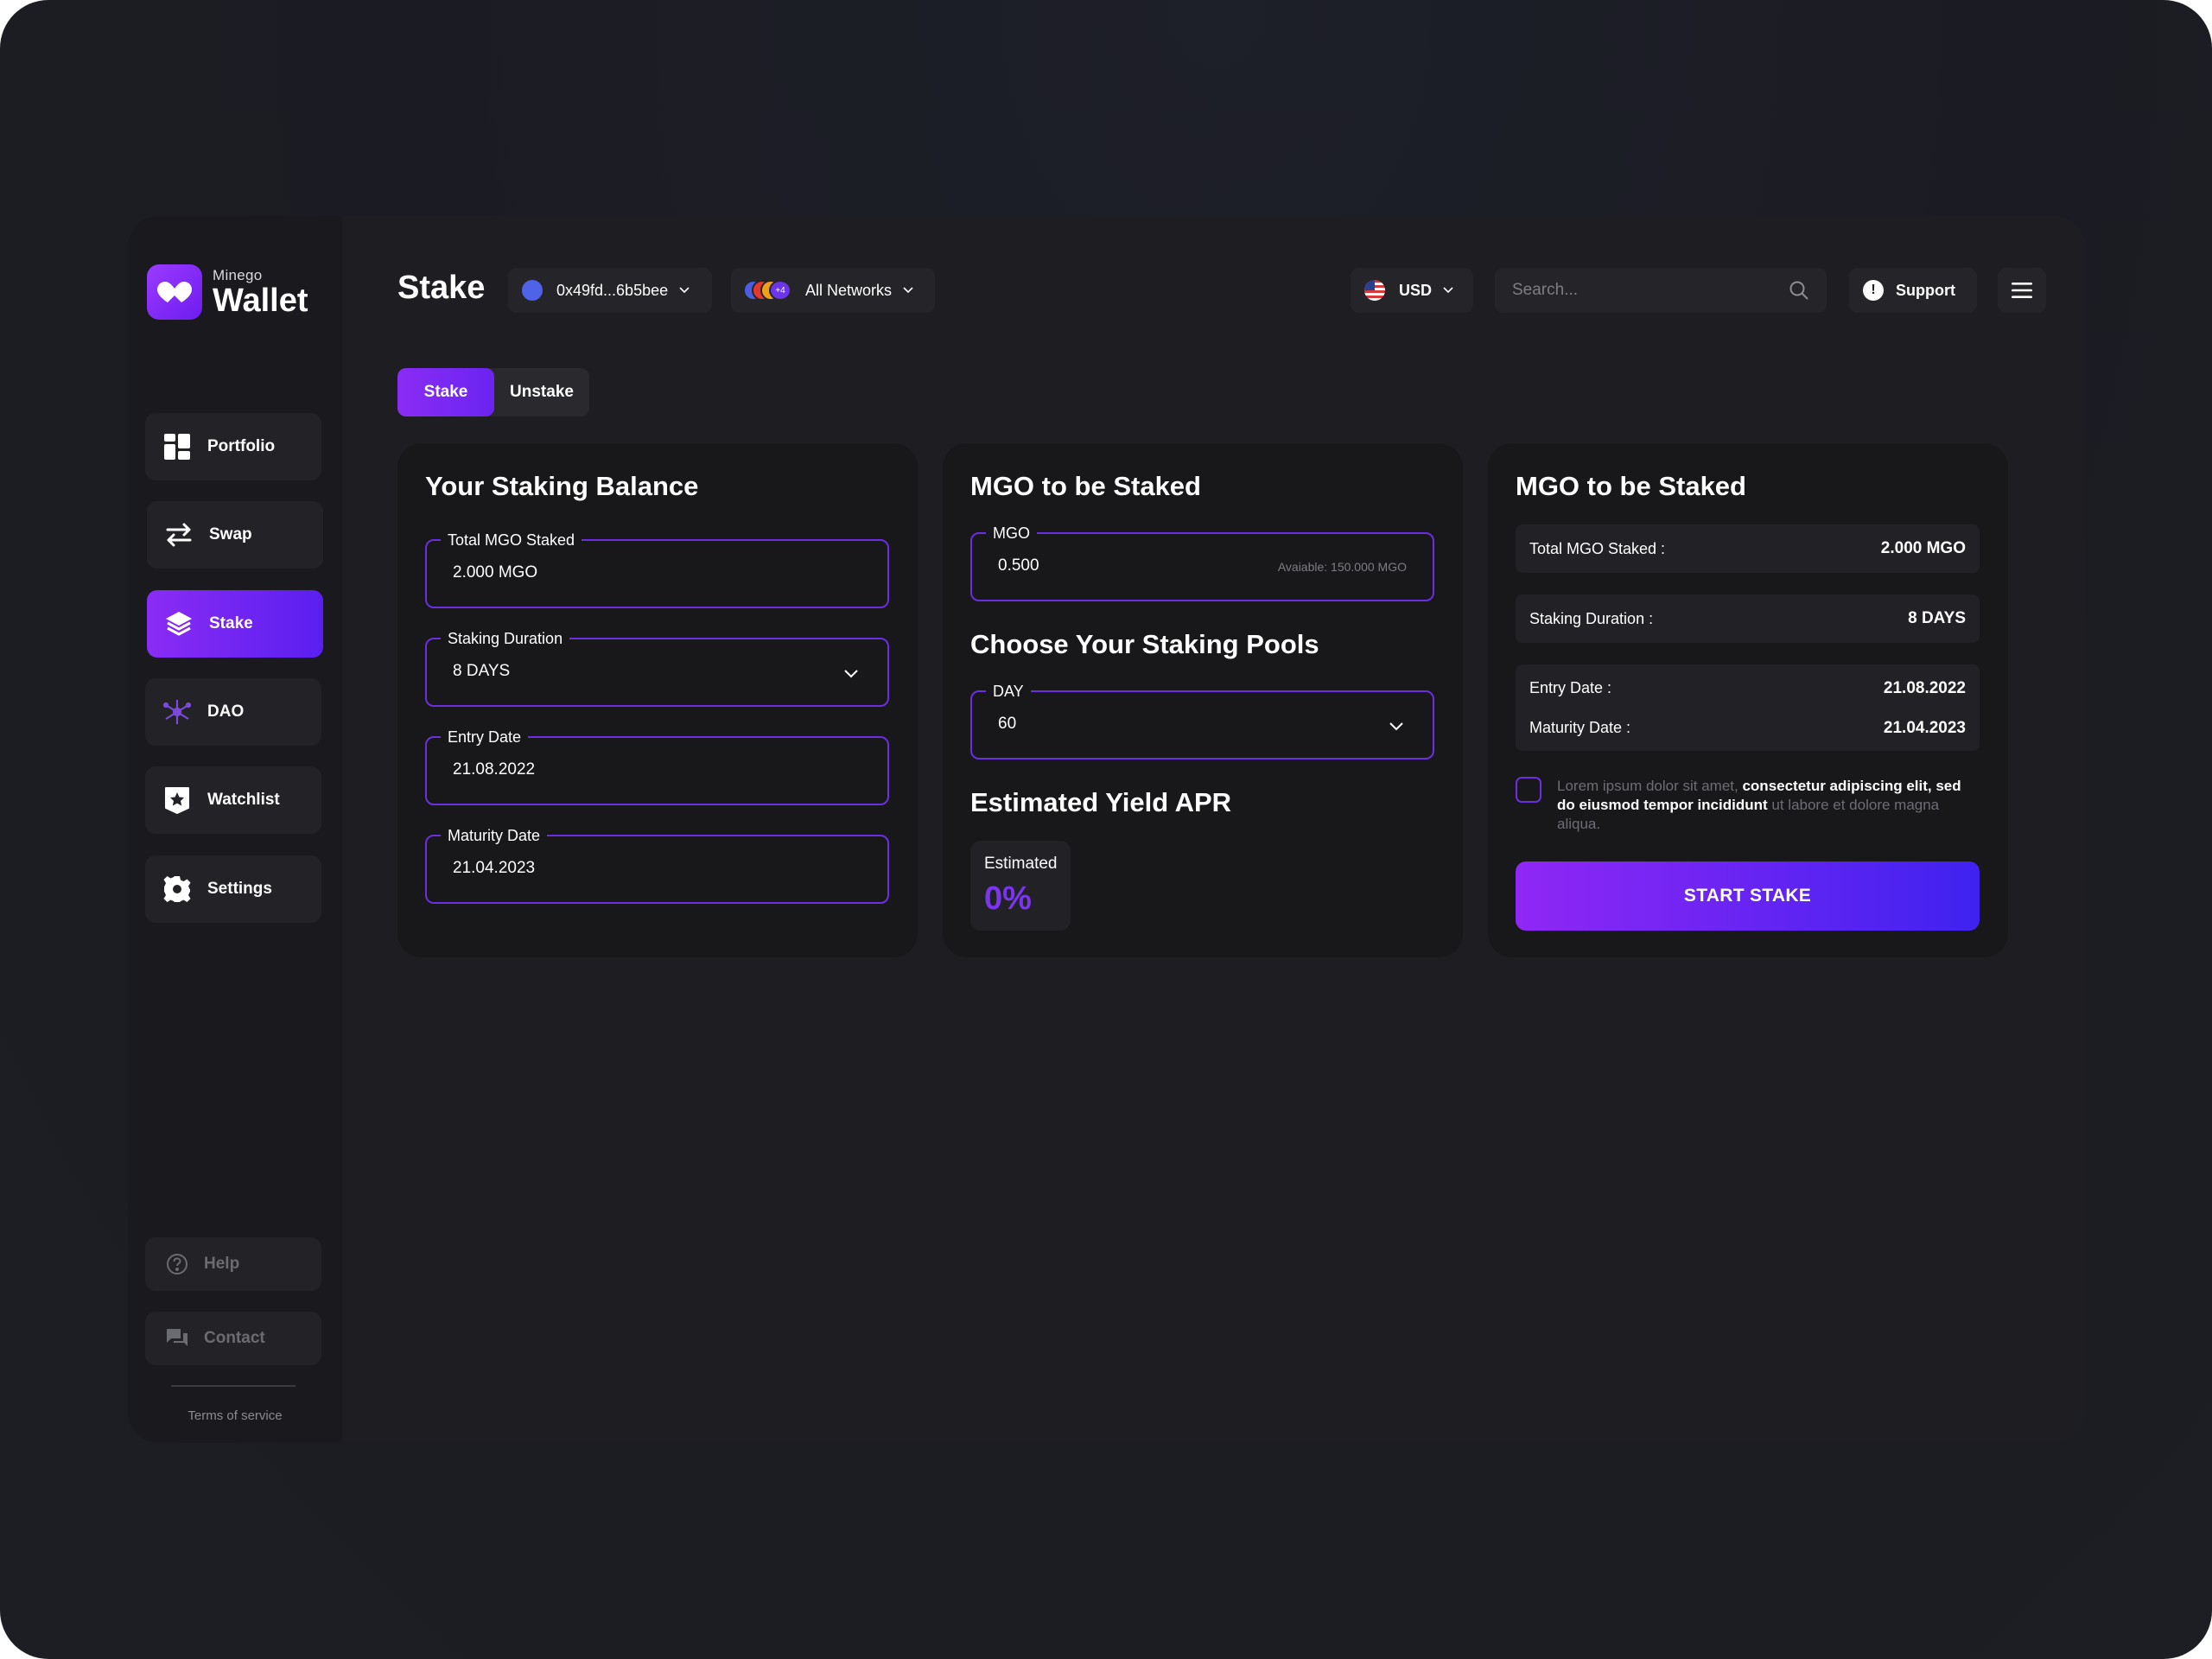  What do you see at coordinates (1008, 898) in the screenshot?
I see `estimated-value: 0%` at bounding box center [1008, 898].